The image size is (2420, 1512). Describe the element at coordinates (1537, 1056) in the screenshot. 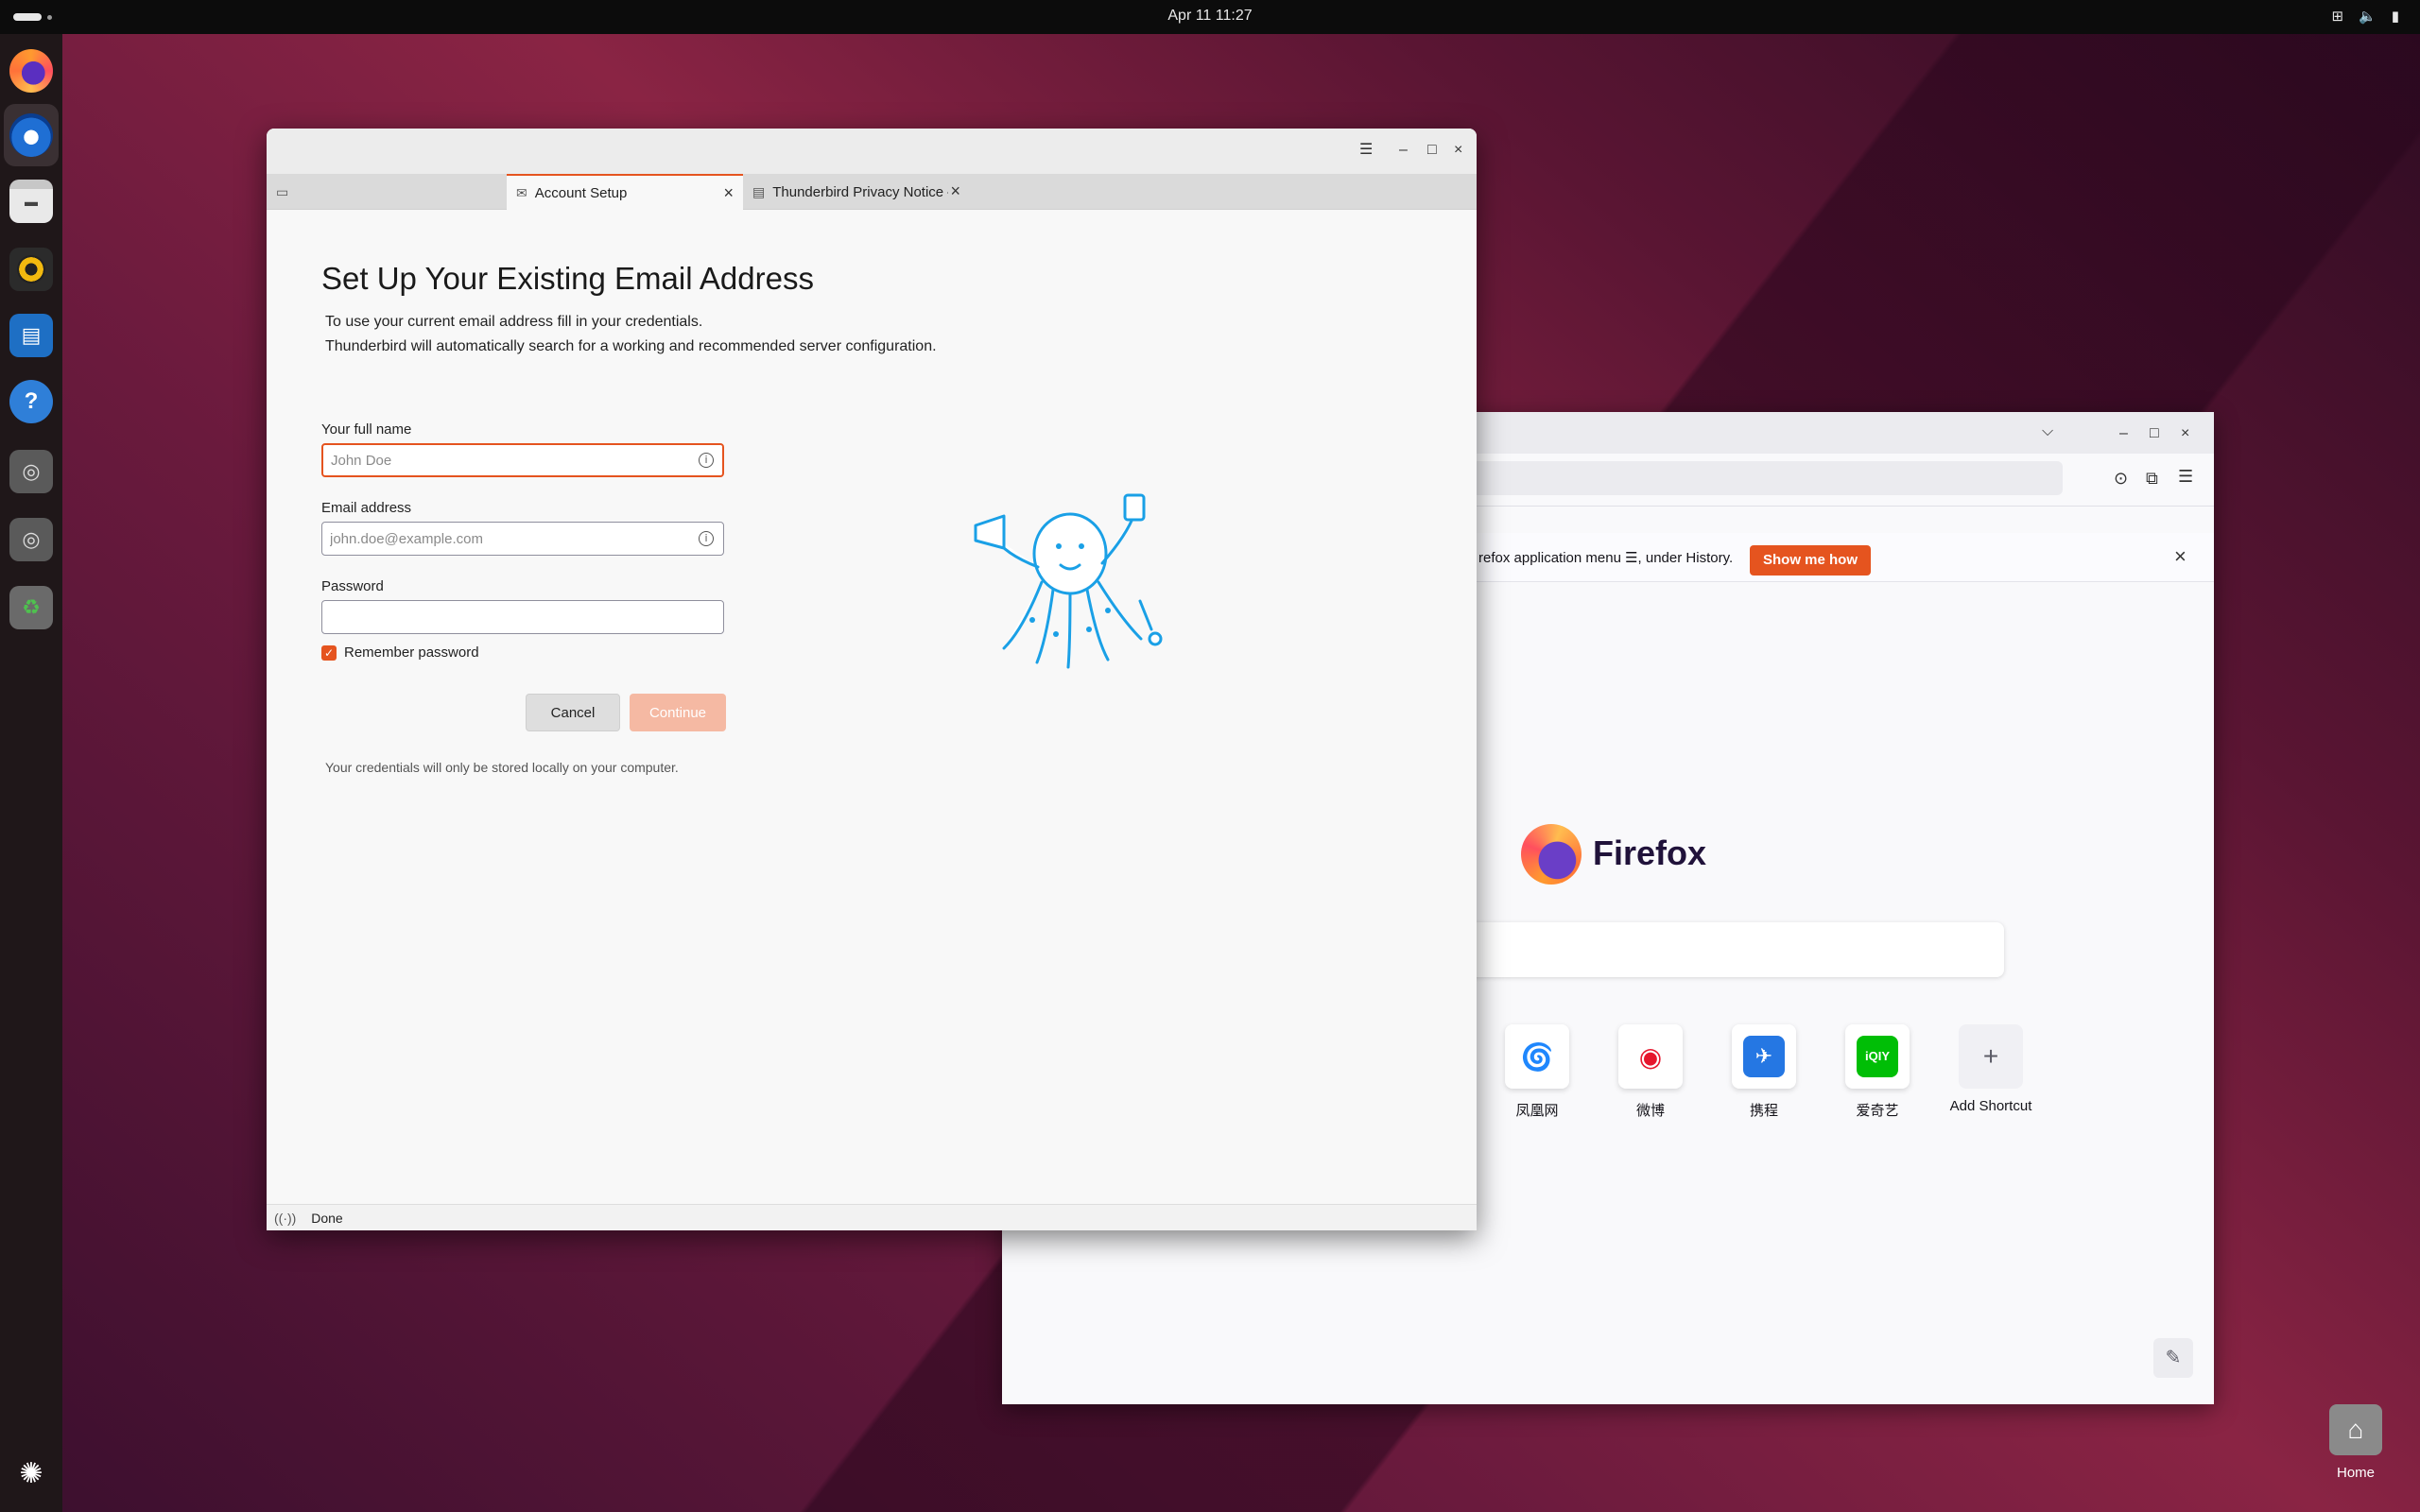

I see `ifeng-icon: 🌀` at that location.